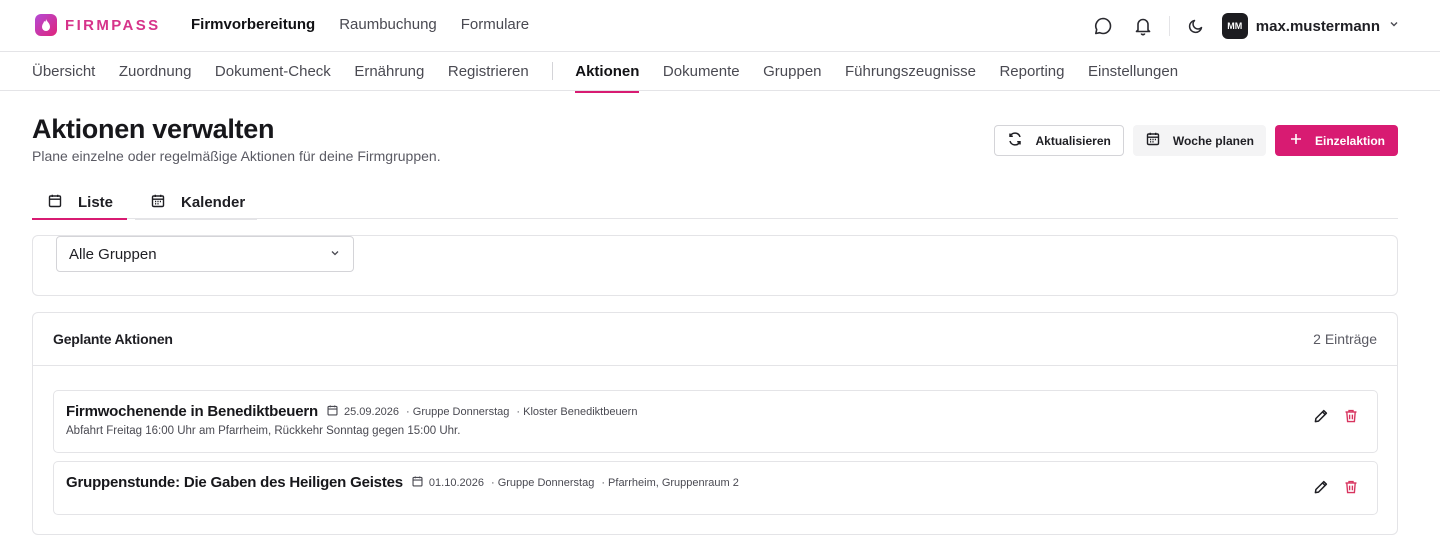  Describe the element at coordinates (1349, 140) in the screenshot. I see `single-action-label: Einzelaktion` at that location.